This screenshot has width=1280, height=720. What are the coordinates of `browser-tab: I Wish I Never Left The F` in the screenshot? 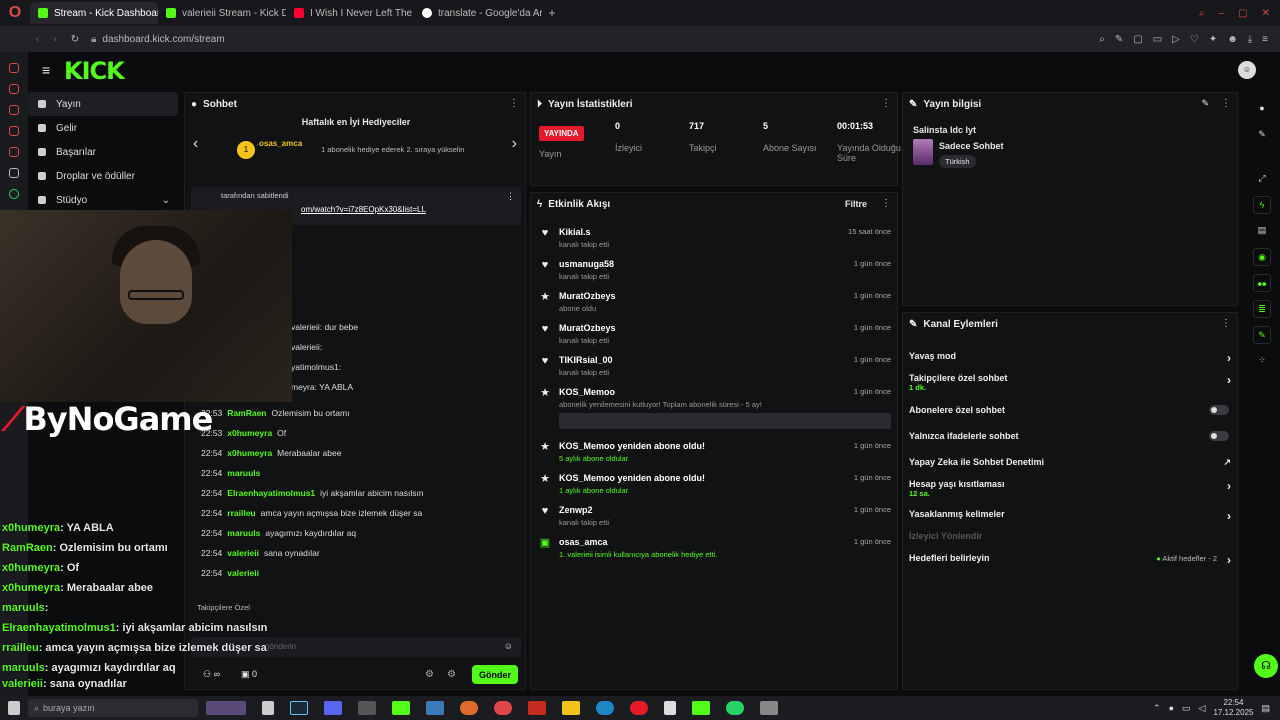 It's located at (350, 13).